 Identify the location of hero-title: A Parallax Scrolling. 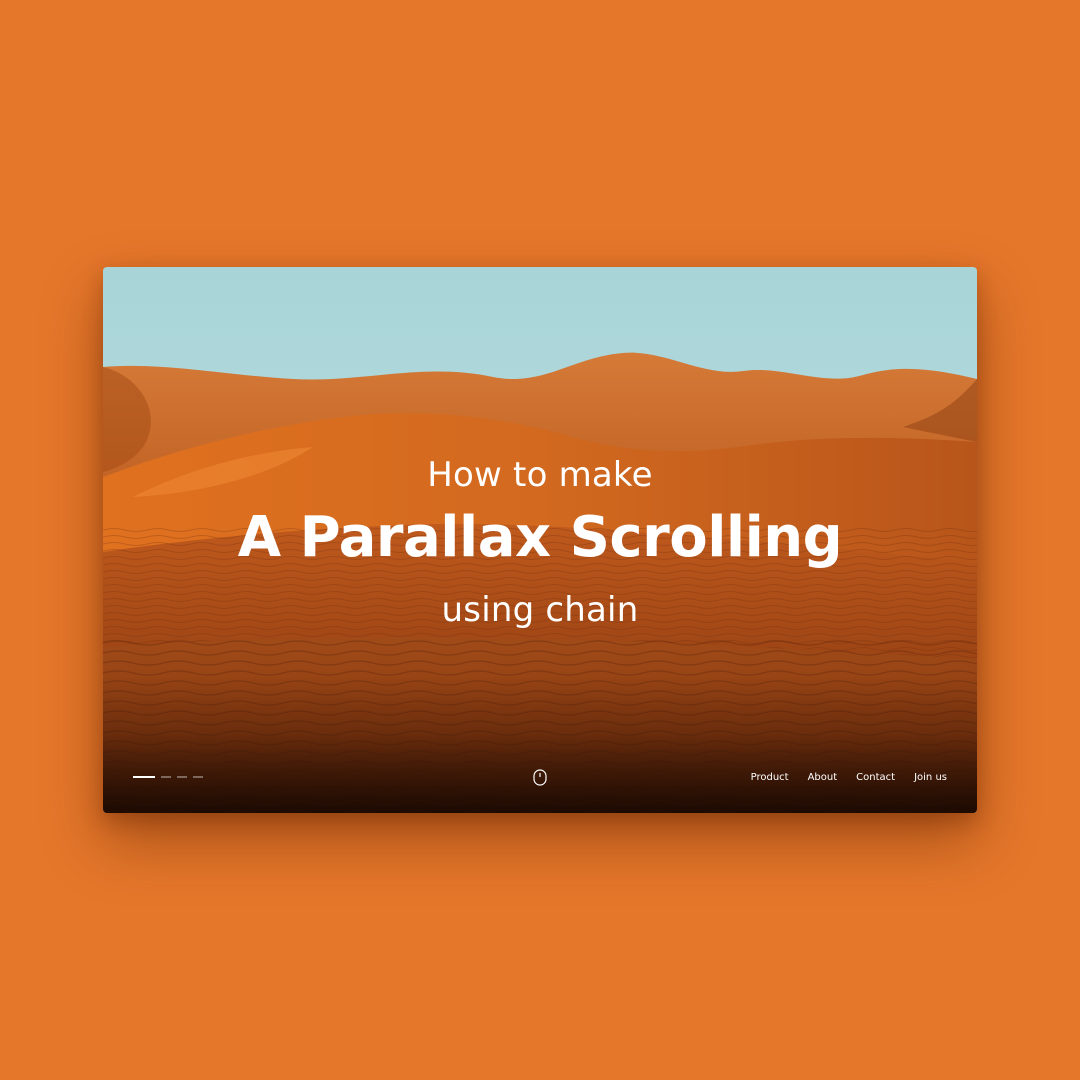
(540, 537).